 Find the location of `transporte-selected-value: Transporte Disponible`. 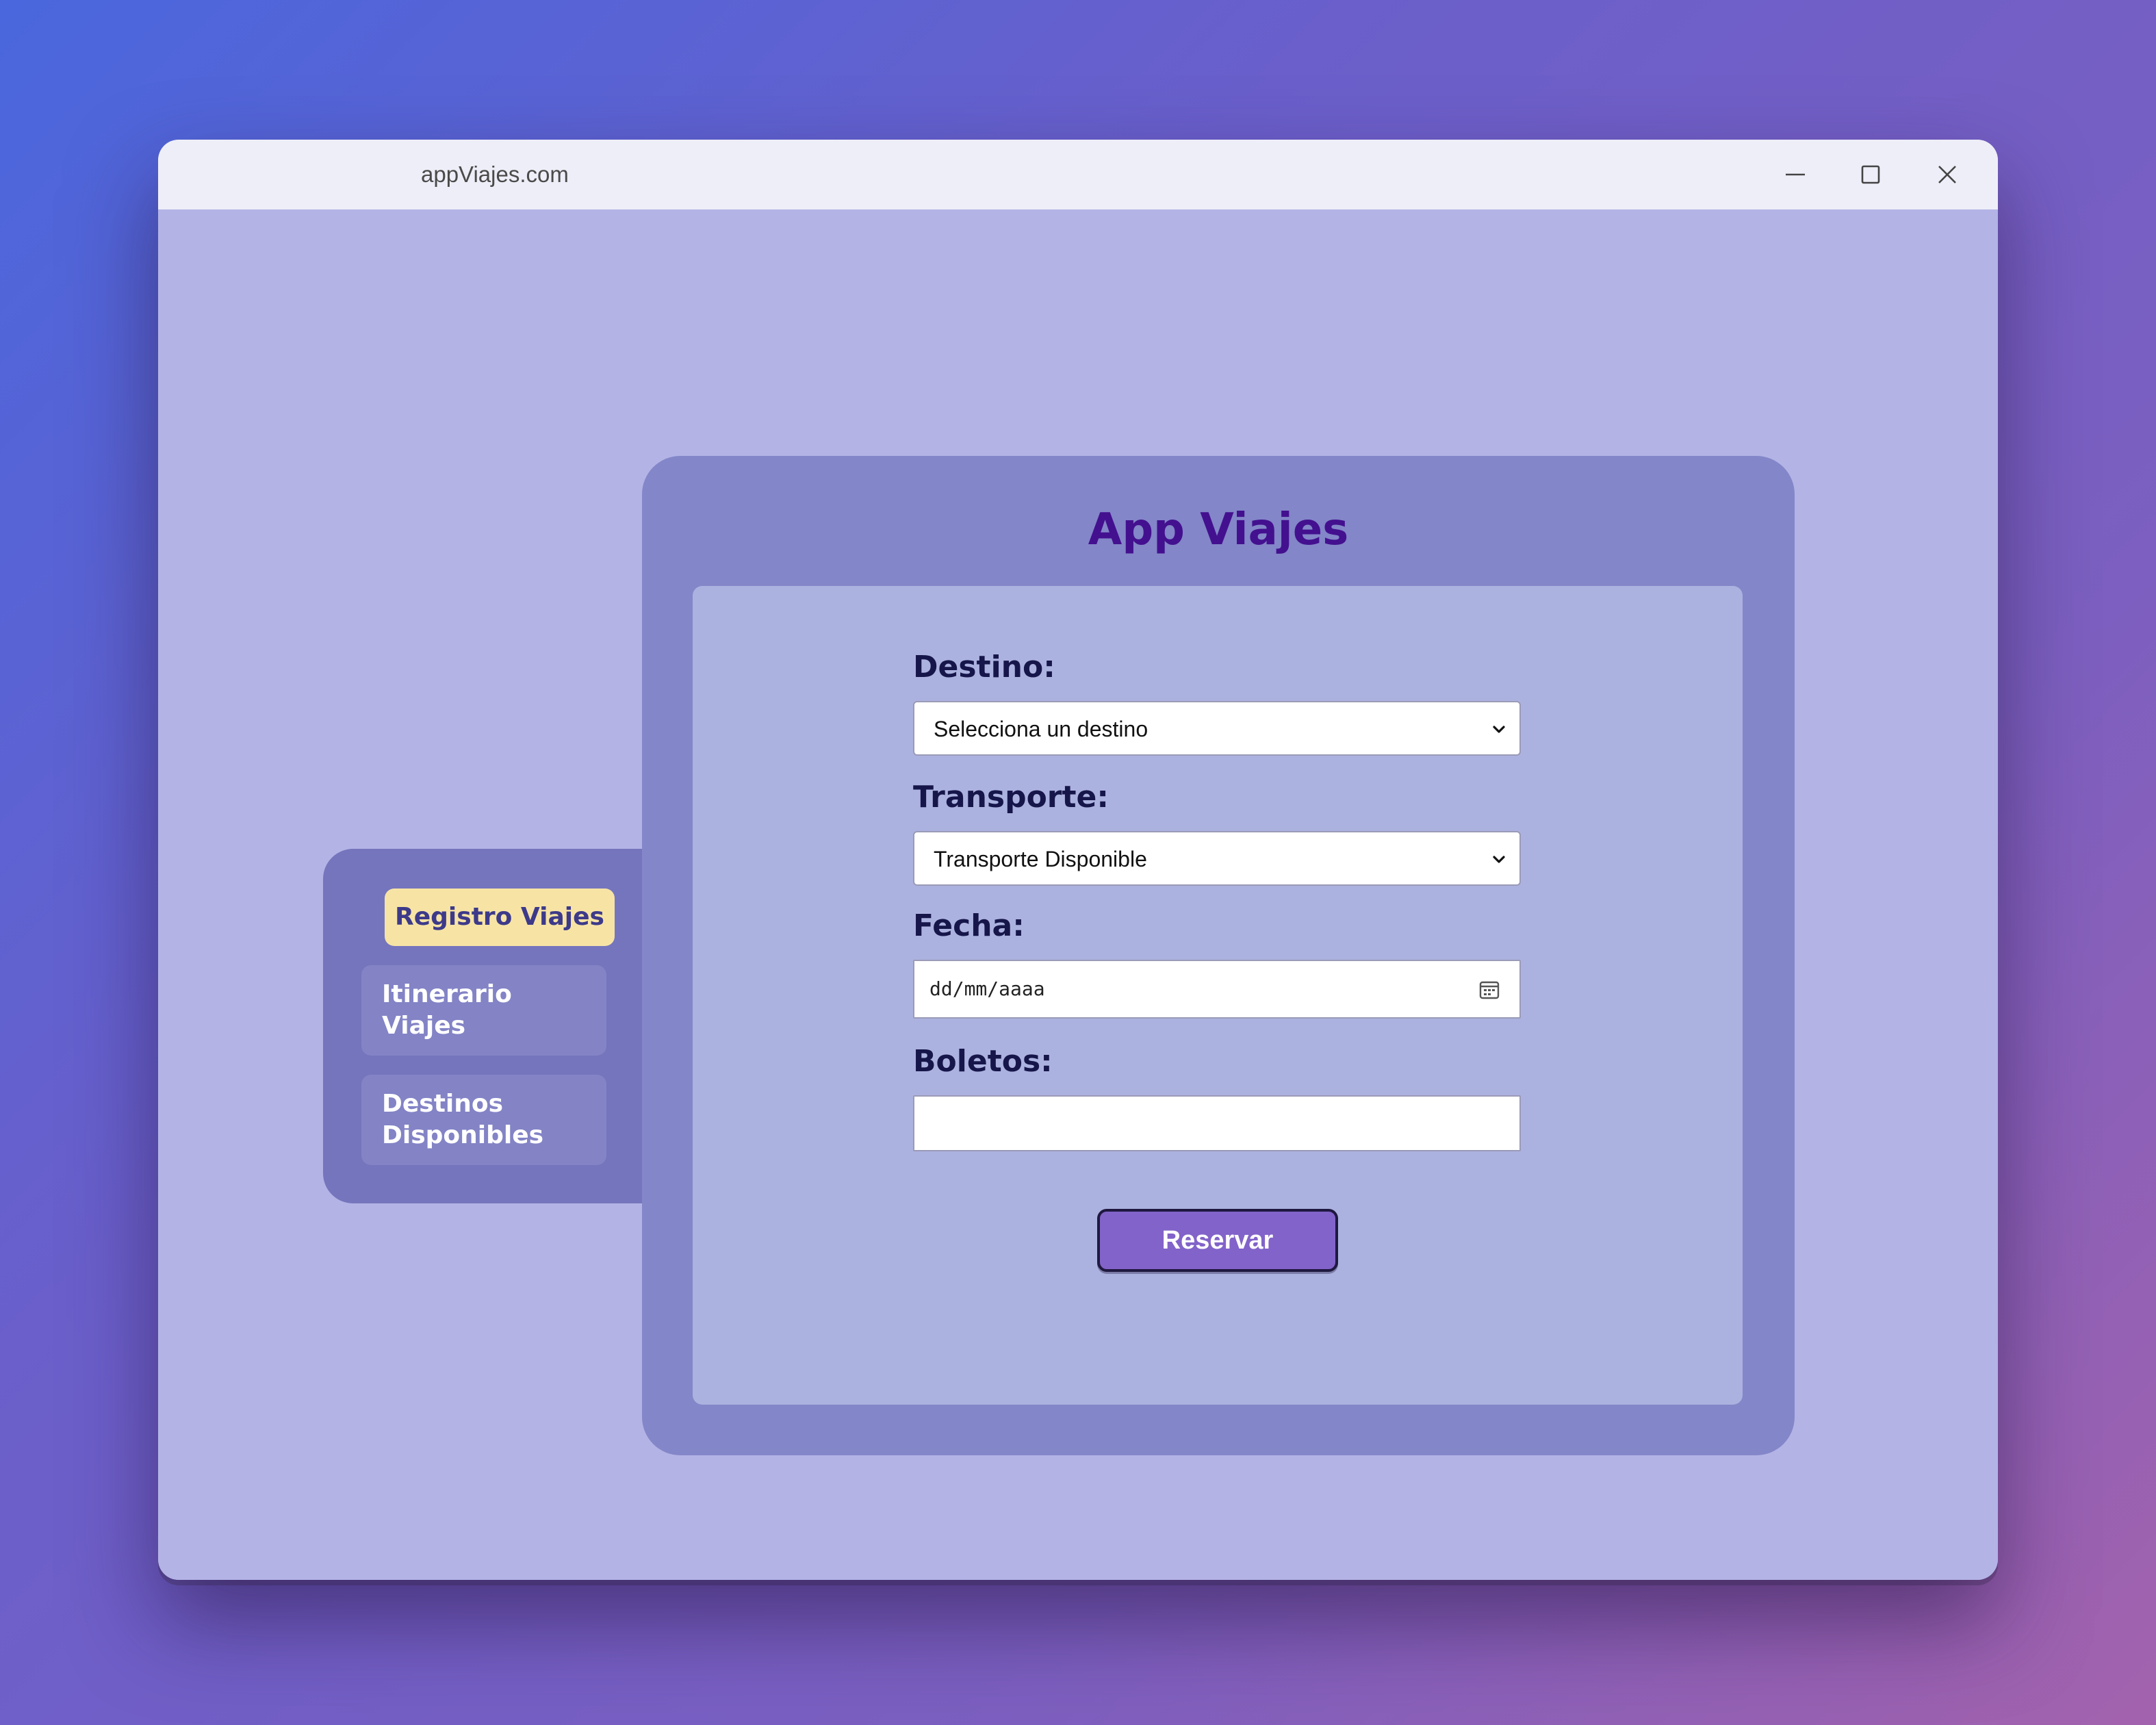

transporte-selected-value: Transporte Disponible is located at coordinates (1040, 859).